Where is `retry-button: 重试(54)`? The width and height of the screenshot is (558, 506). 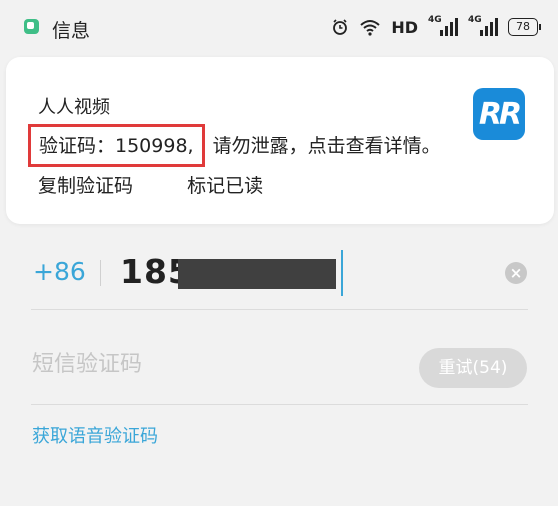
retry-button: 重试(54) is located at coordinates (473, 368).